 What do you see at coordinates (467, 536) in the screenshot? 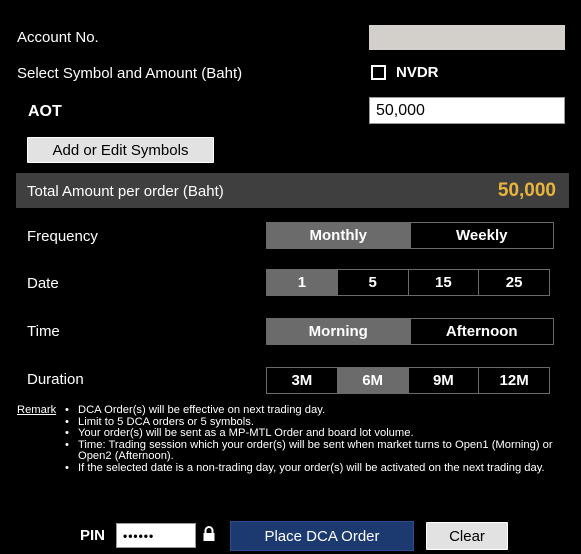
I see `clear-button: Clear` at bounding box center [467, 536].